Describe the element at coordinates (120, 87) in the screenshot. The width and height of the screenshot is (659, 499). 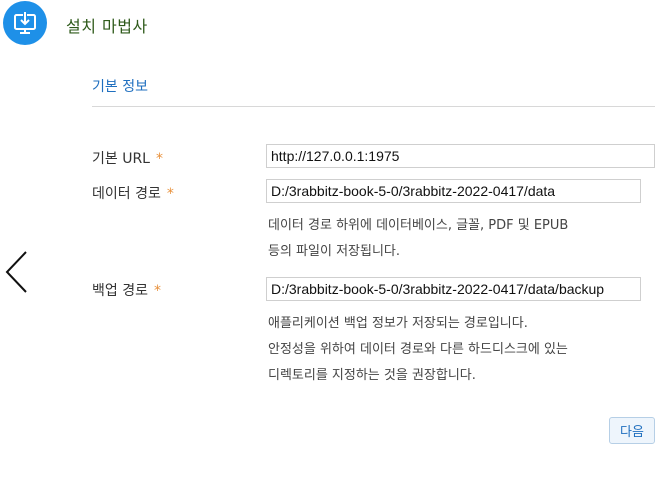
I see `section-title: 기본 정보` at that location.